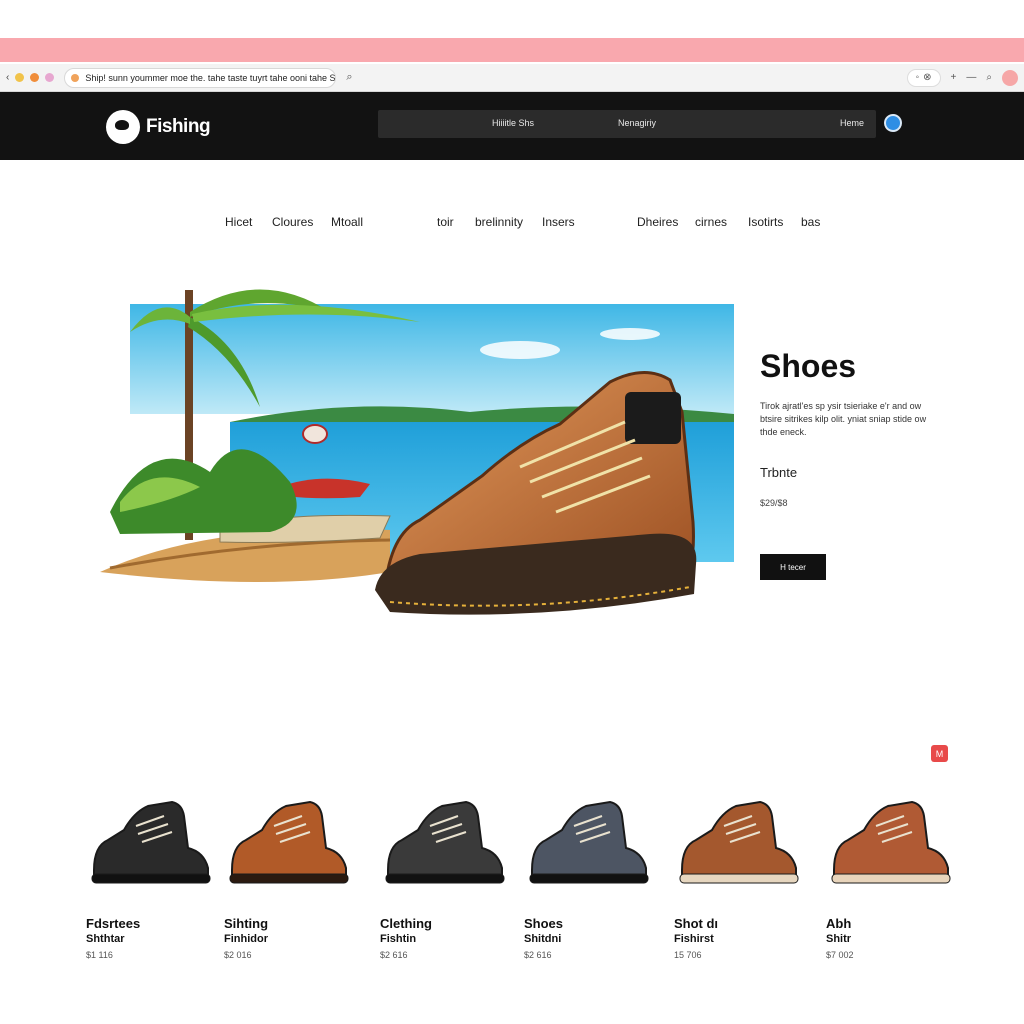  I want to click on category-link: Isotirts, so click(765, 222).